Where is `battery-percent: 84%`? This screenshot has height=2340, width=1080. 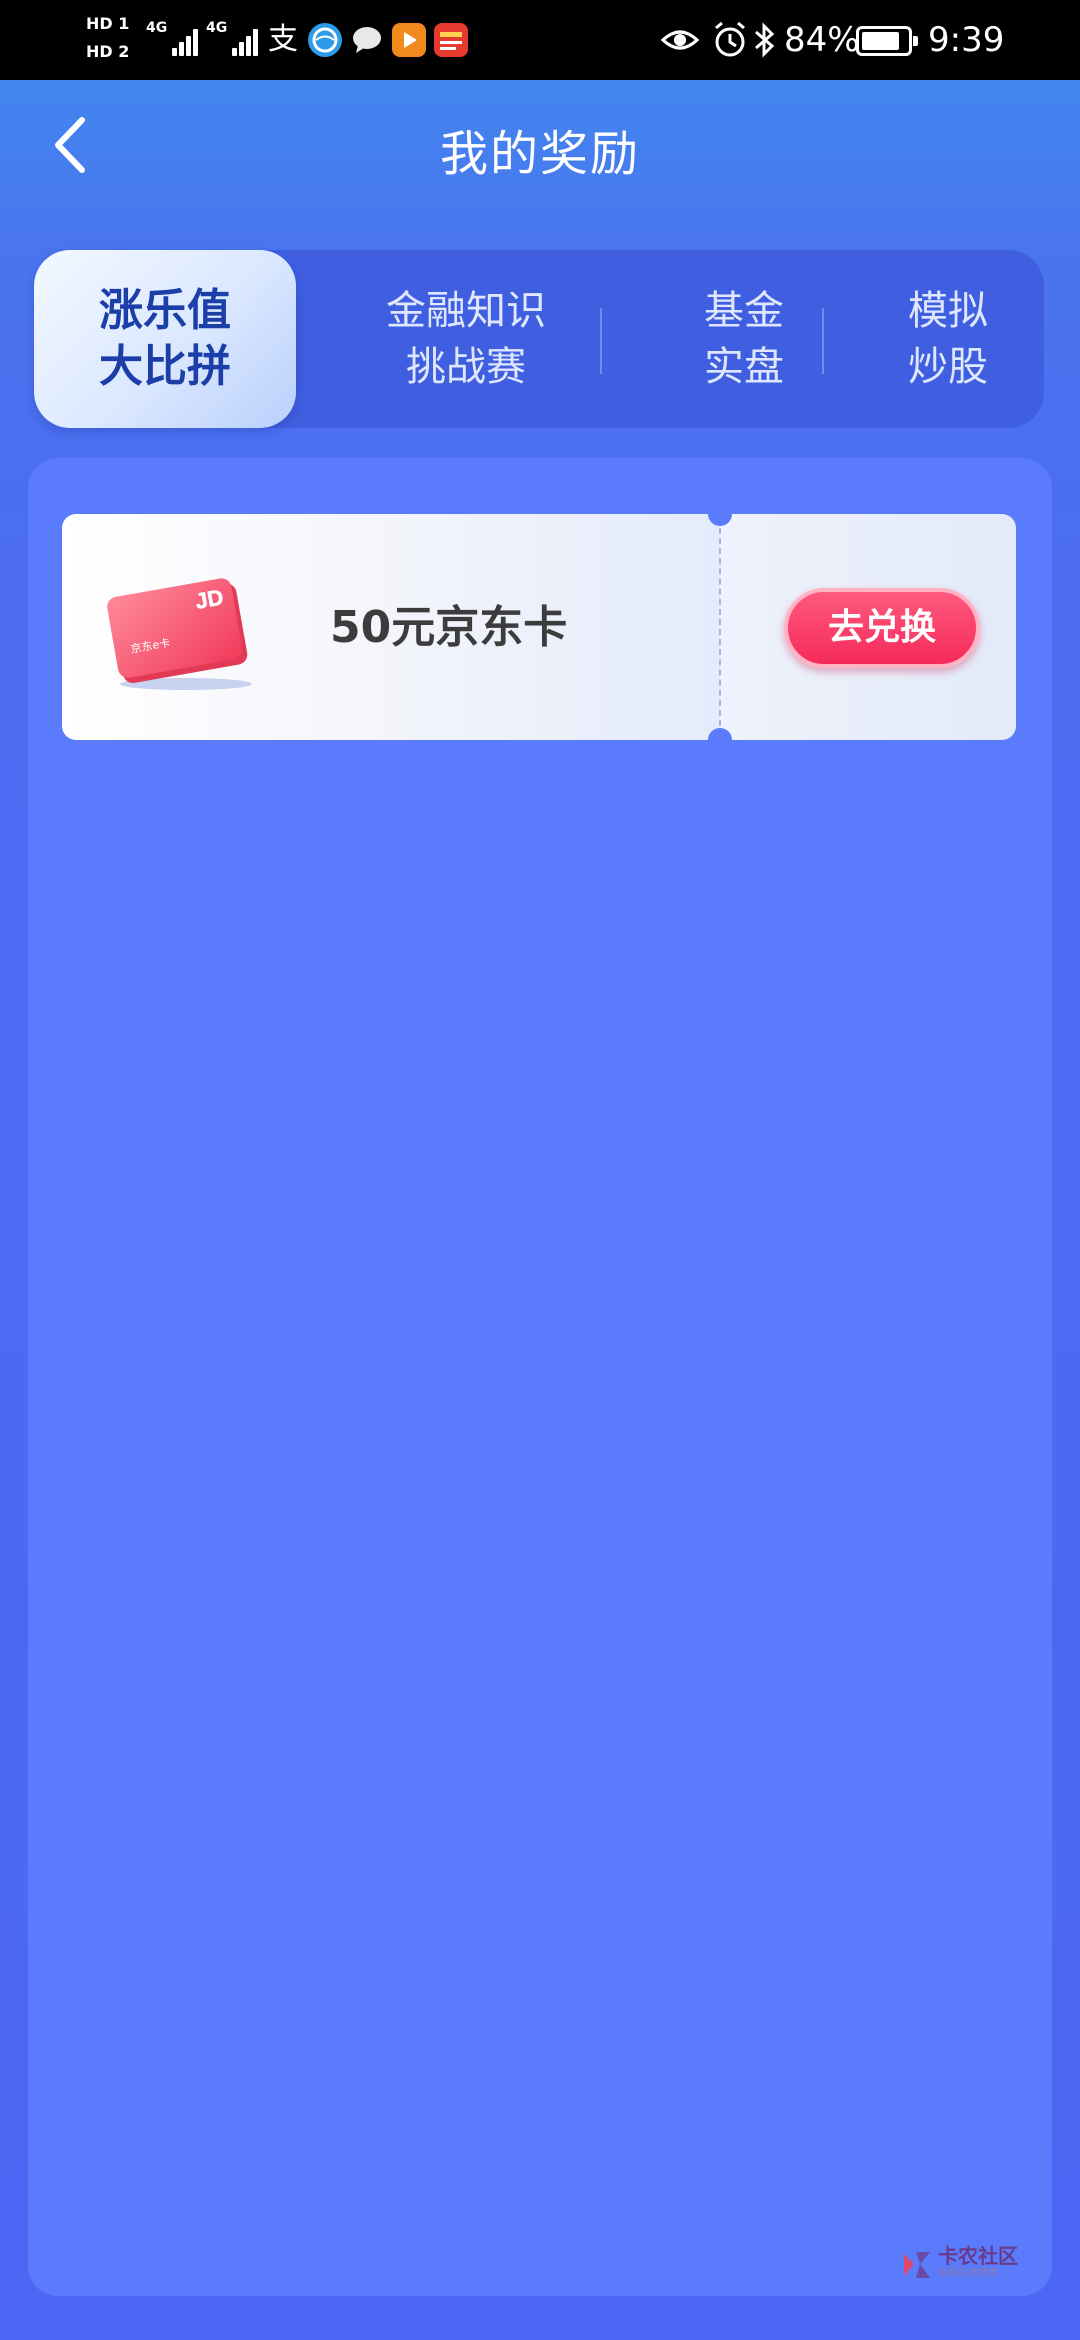
battery-percent: 84% is located at coordinates (822, 40).